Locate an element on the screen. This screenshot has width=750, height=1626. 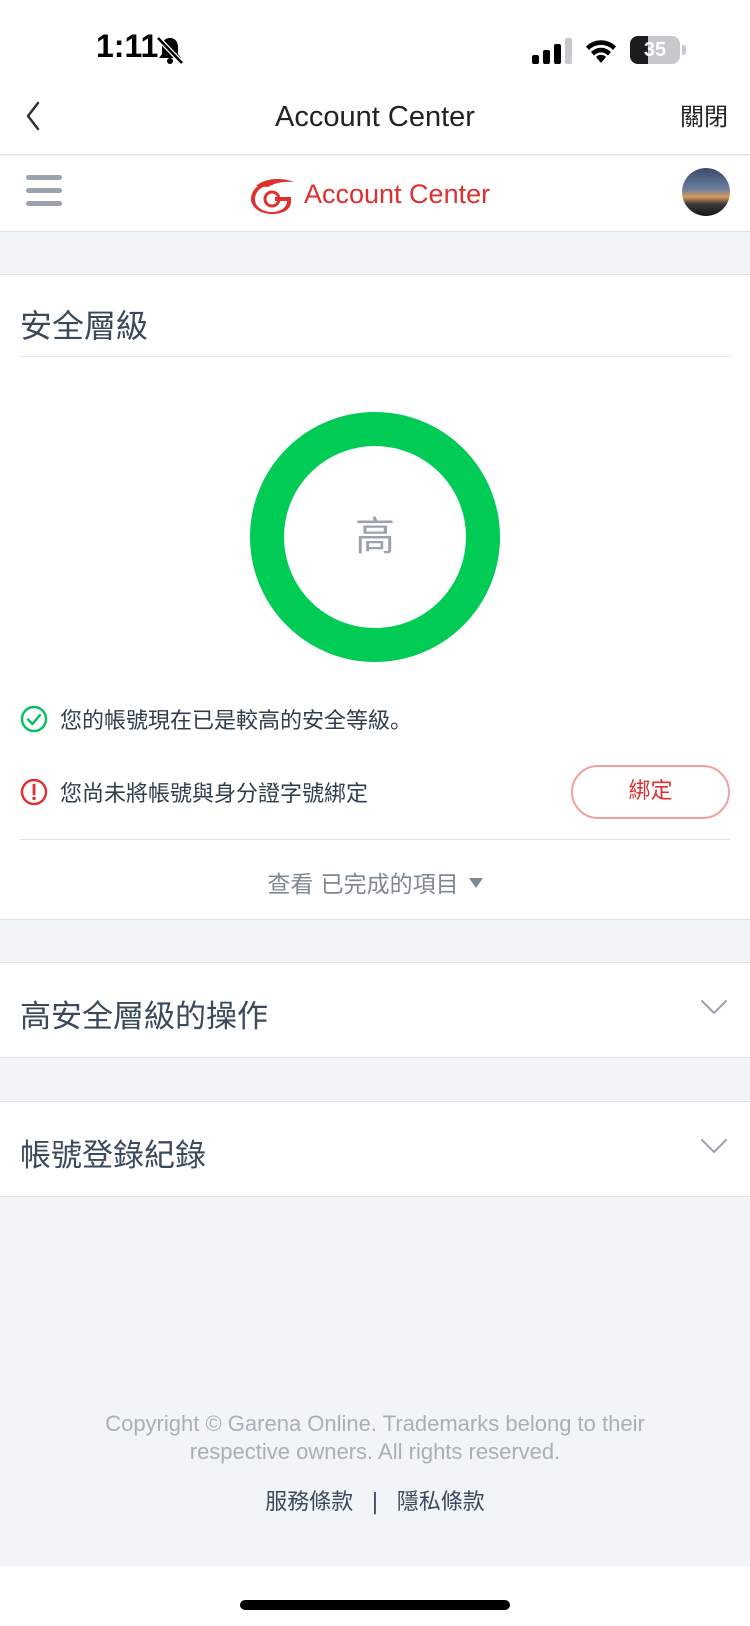
terms-link: 服務條款 is located at coordinates (309, 1502).